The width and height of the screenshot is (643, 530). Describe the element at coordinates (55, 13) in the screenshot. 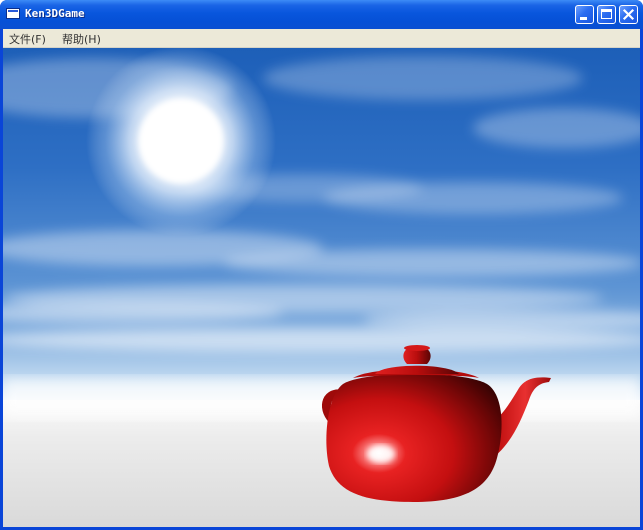

I see `window-title: Ken3DGame` at that location.